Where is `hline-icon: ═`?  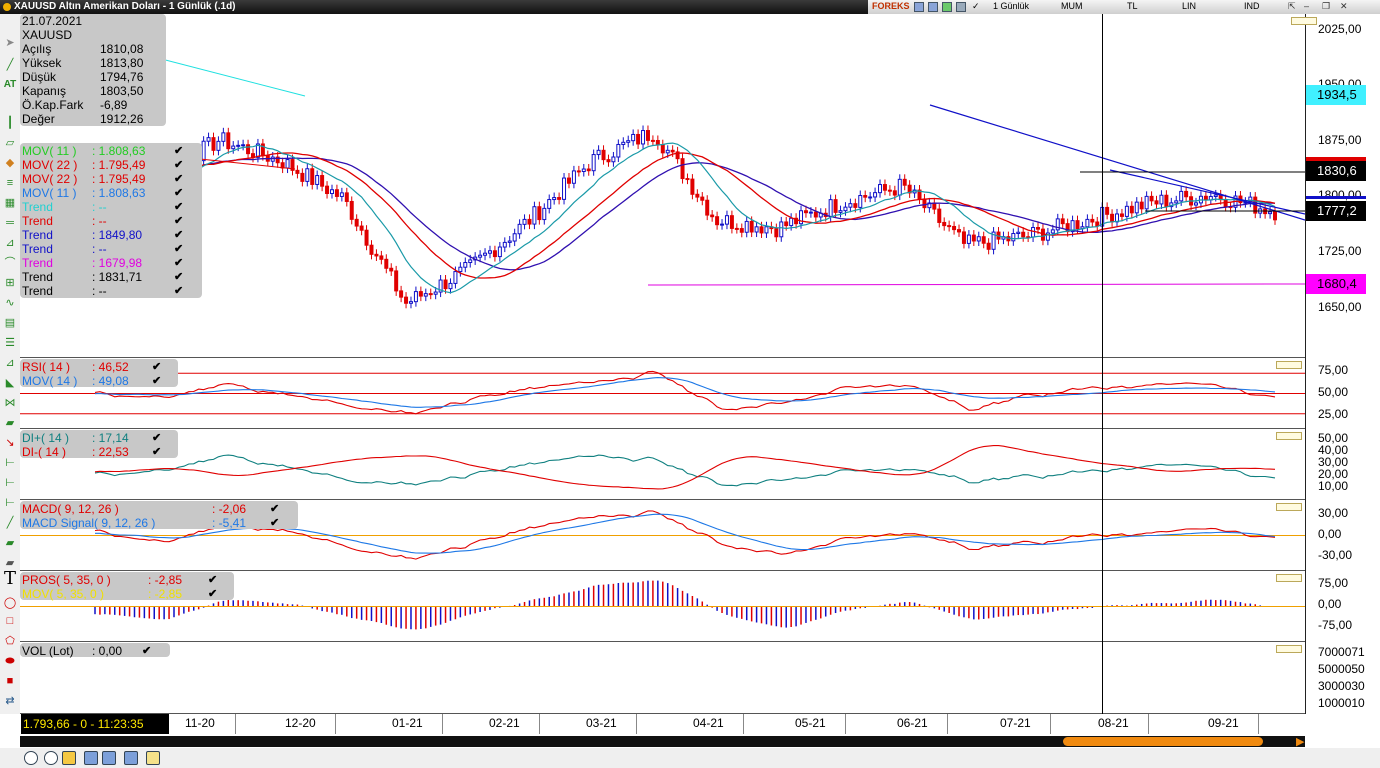
hline-icon: ═ is located at coordinates (10, 223).